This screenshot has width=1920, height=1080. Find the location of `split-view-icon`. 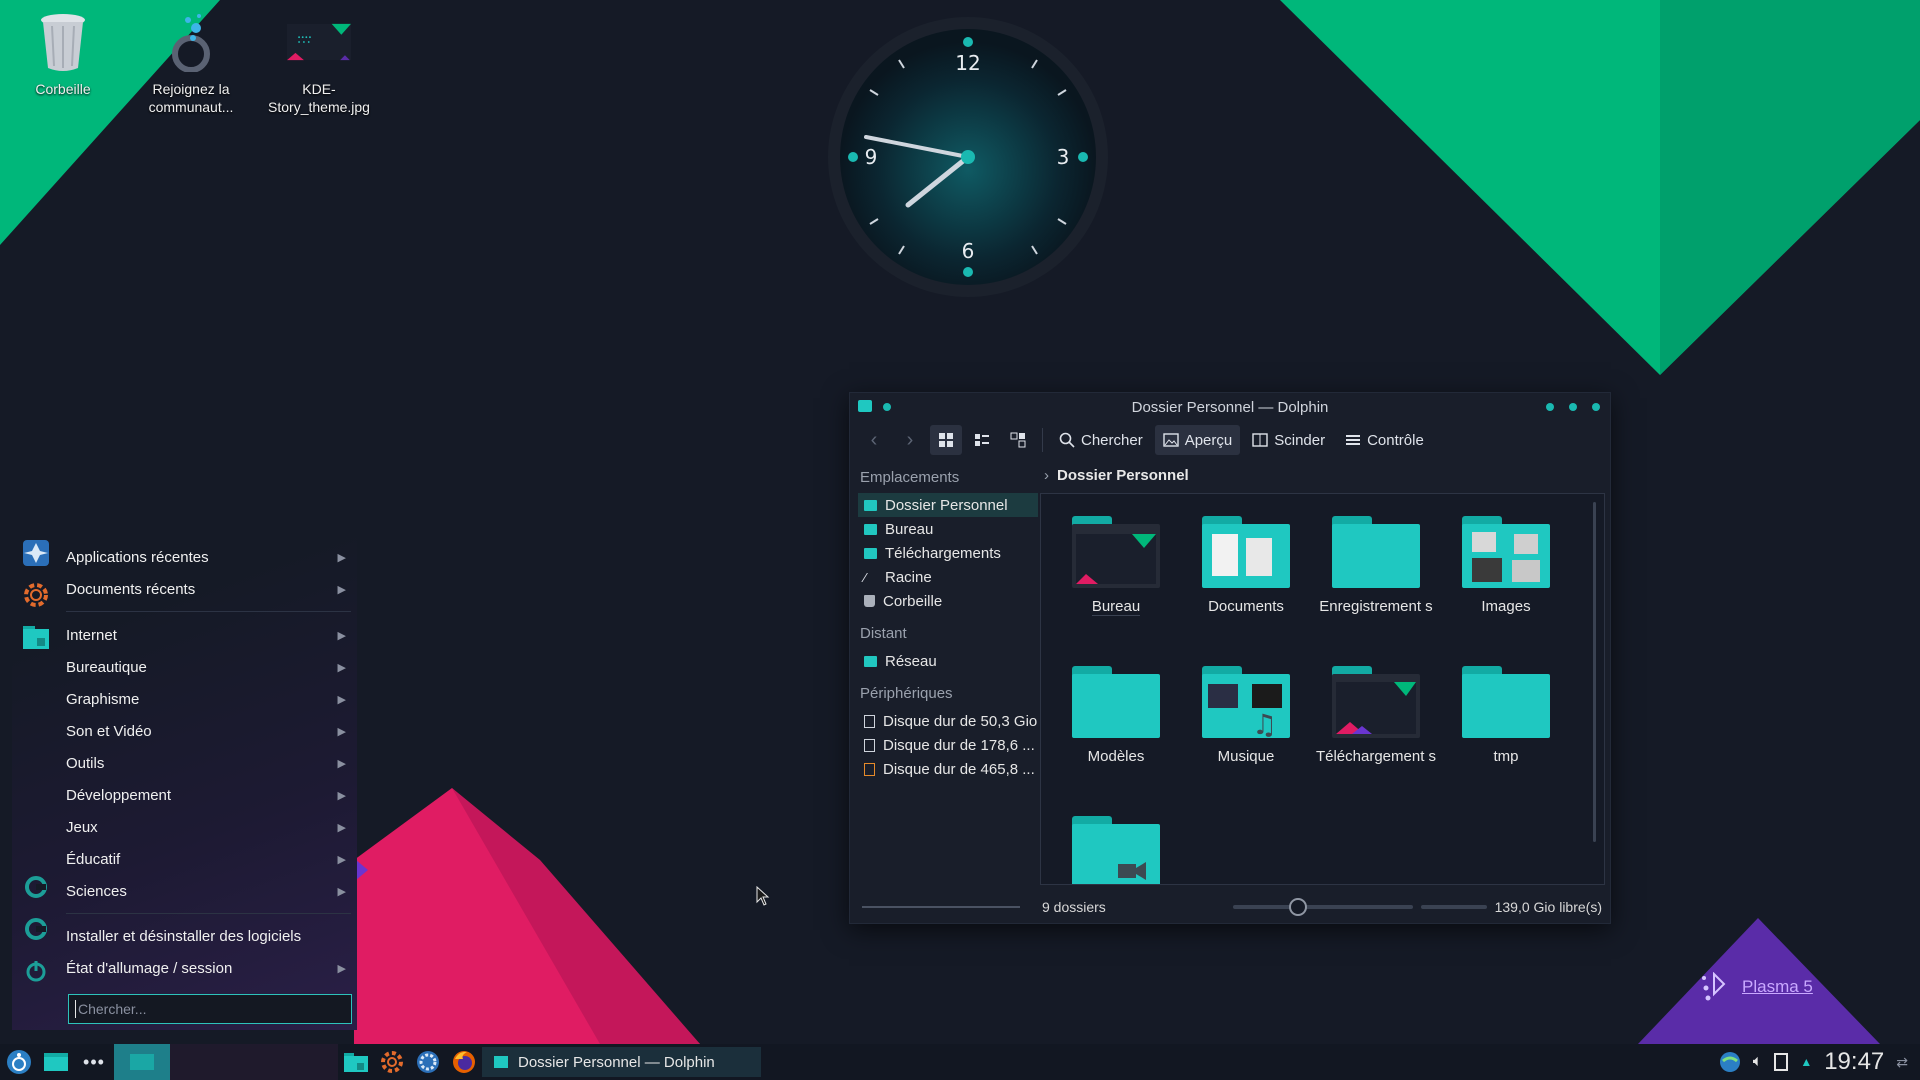

split-view-icon is located at coordinates (1260, 440).